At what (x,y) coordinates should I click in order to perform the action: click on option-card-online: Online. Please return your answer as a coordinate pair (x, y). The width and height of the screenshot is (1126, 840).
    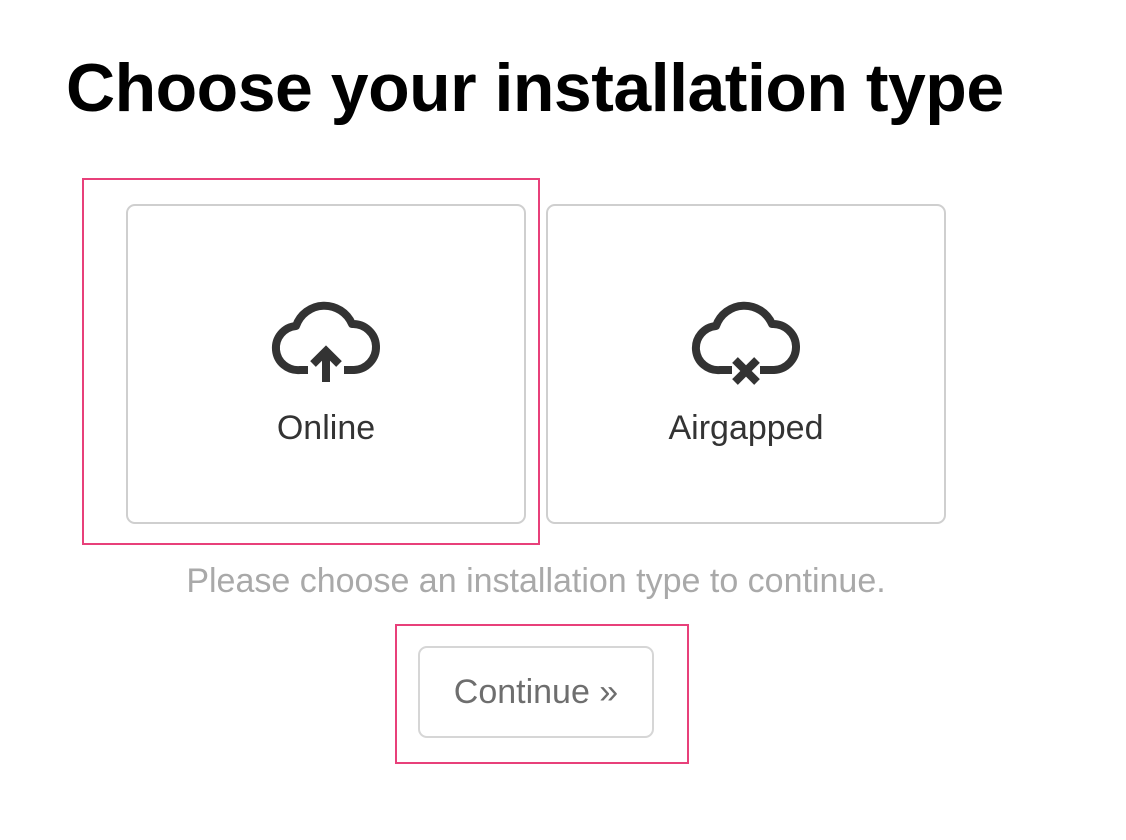
    Looking at the image, I should click on (326, 364).